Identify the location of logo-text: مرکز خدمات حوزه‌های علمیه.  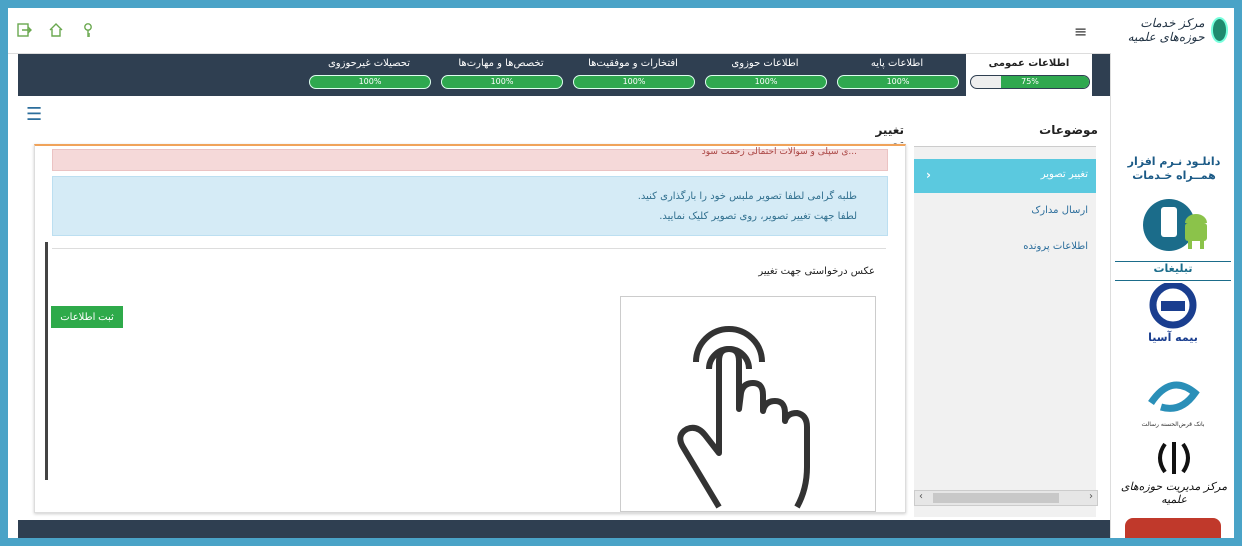
(1166, 30).